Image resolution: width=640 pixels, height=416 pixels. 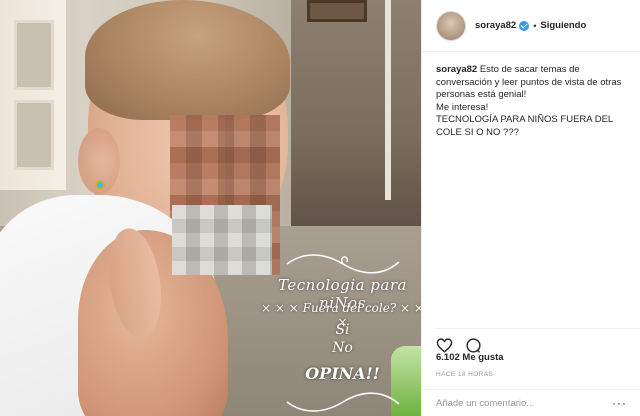 What do you see at coordinates (523, 403) in the screenshot?
I see `comment-input` at bounding box center [523, 403].